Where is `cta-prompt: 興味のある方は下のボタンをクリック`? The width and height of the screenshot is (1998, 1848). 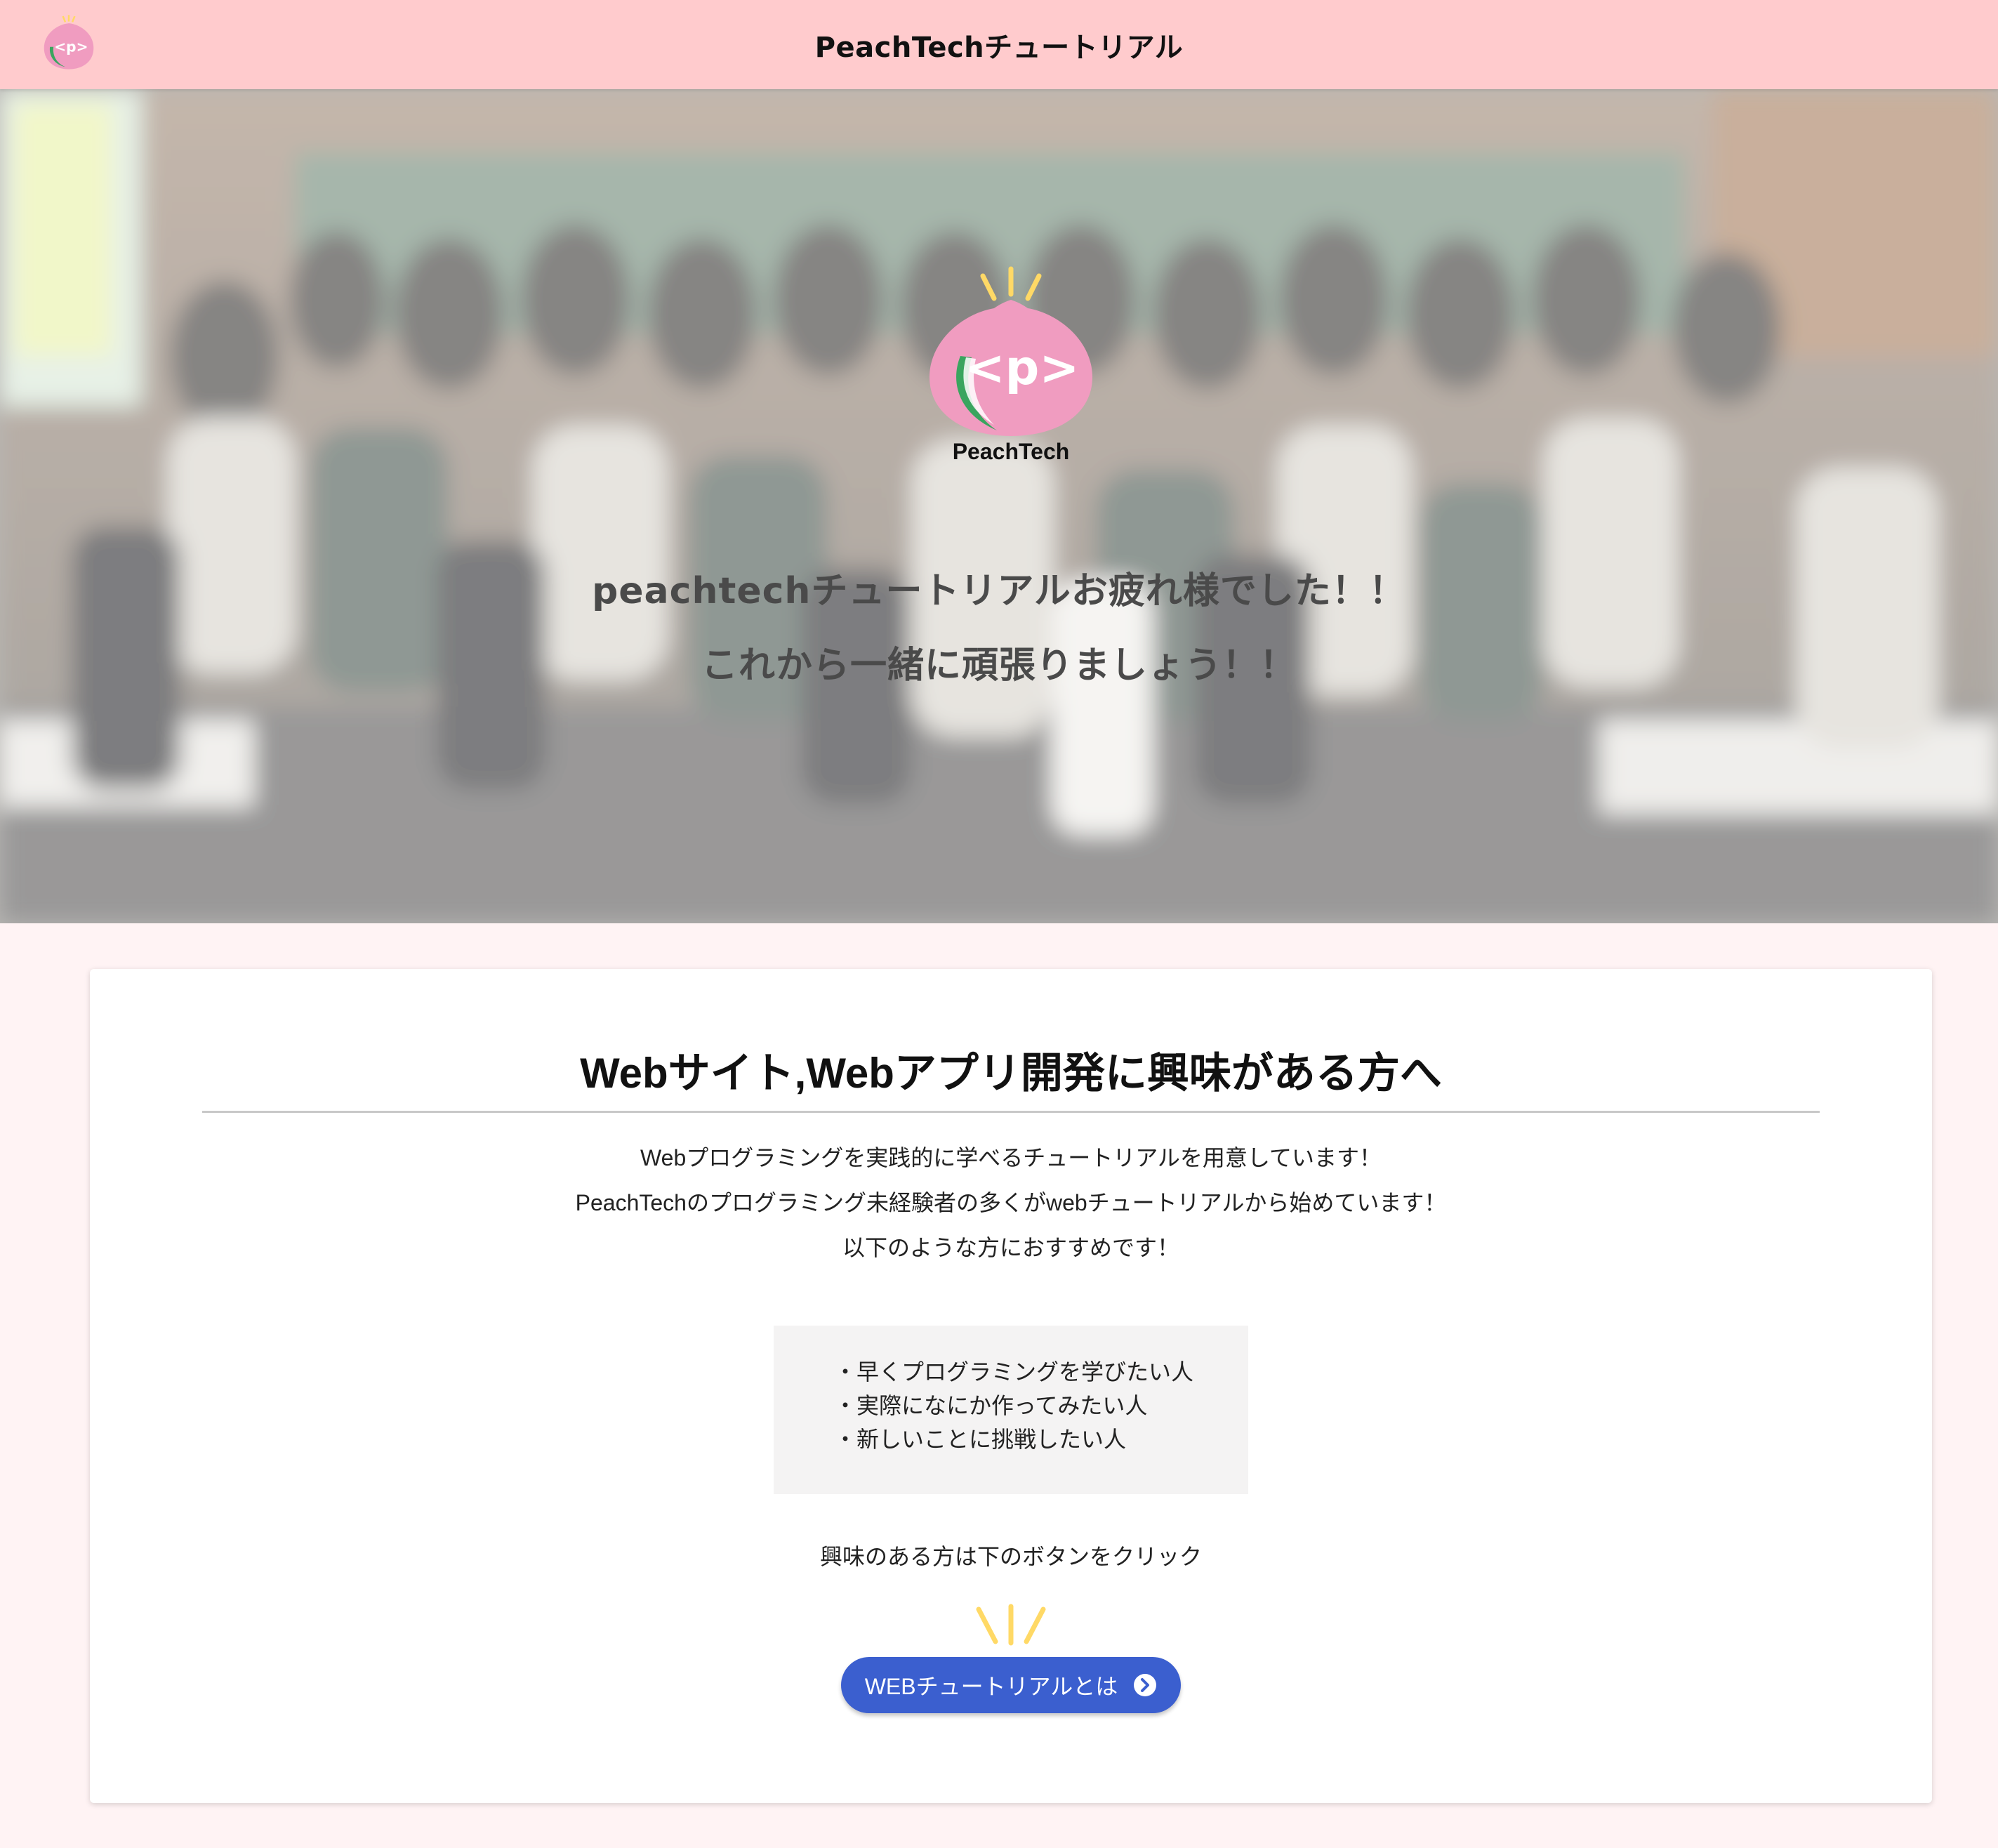
cta-prompt: 興味のある方は下のボタンをクリック is located at coordinates (1010, 1557).